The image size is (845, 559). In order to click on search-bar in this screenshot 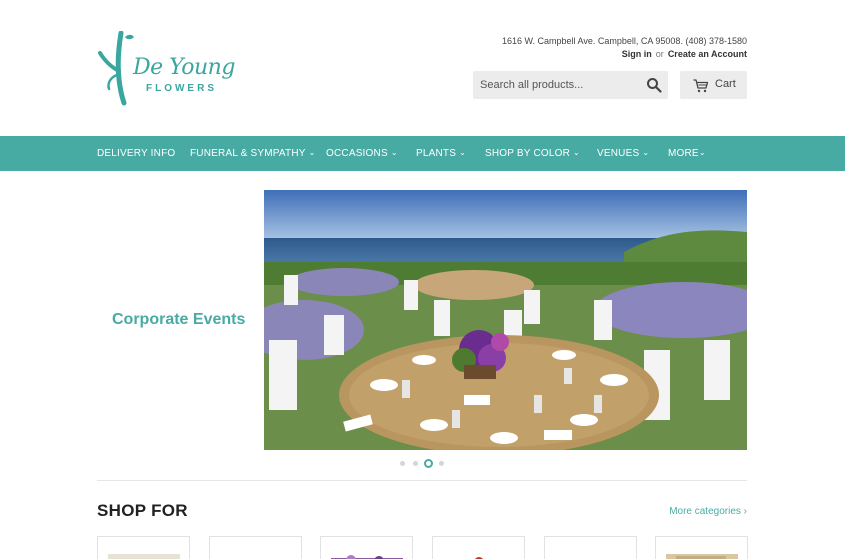, I will do `click(570, 85)`.